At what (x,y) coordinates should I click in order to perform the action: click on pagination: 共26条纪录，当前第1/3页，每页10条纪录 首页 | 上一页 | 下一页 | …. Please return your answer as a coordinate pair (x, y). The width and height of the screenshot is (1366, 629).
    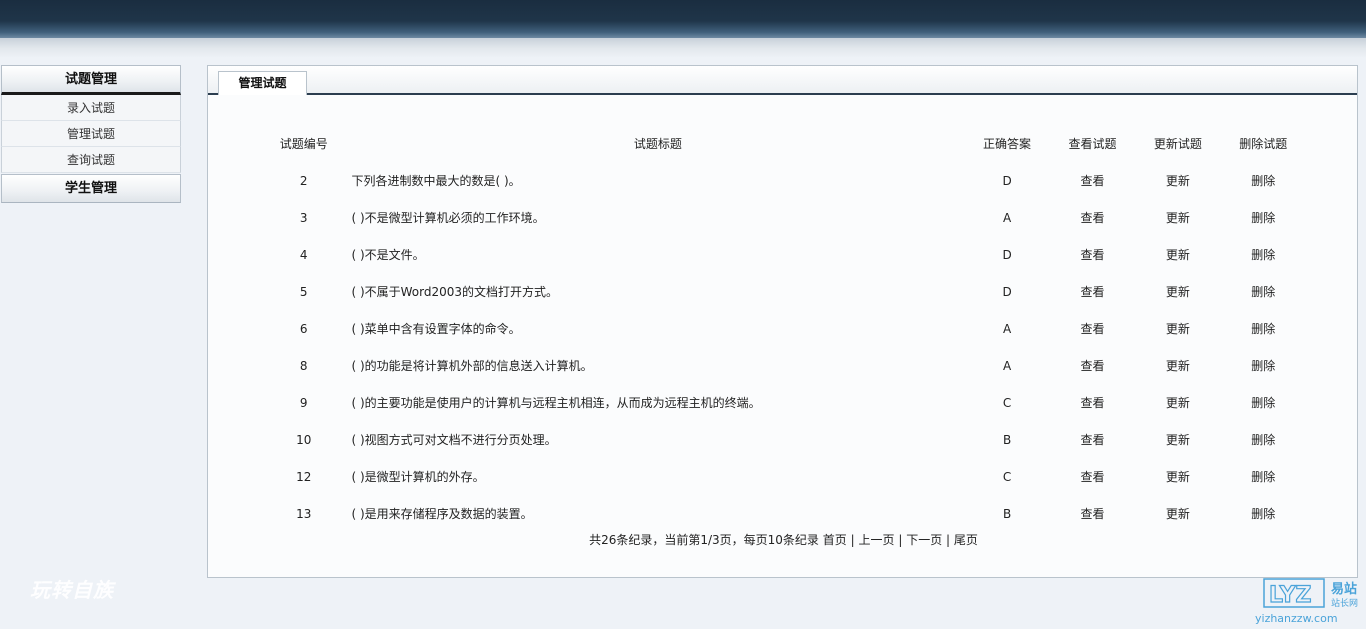
    Looking at the image, I should click on (783, 540).